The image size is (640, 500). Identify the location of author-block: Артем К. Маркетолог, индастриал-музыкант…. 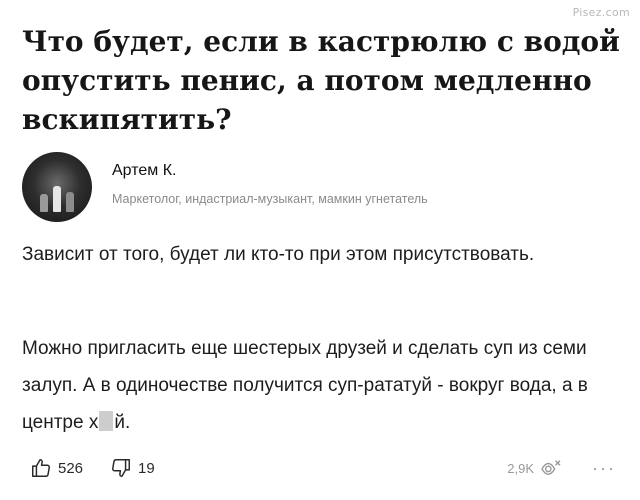
(322, 187).